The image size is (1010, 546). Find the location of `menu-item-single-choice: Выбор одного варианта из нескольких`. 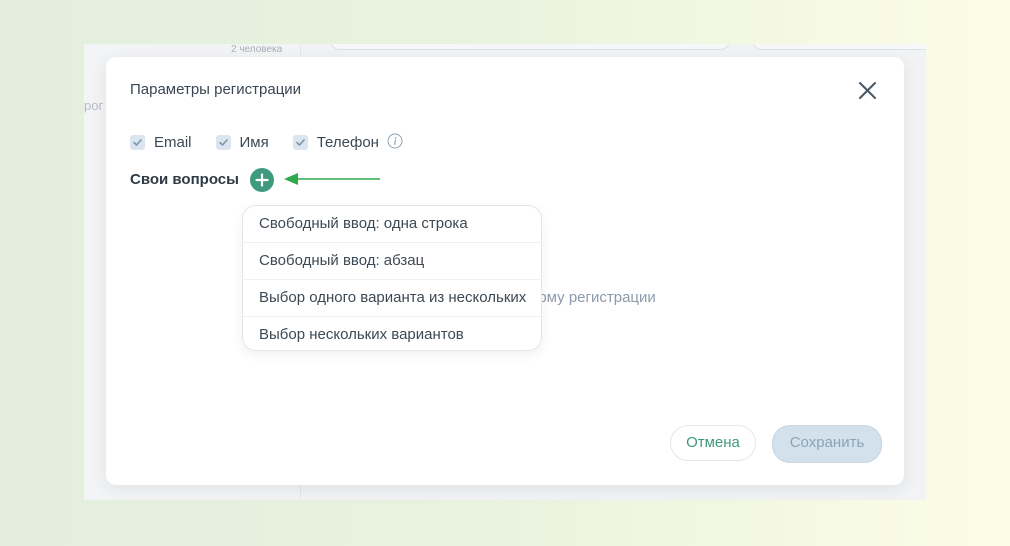

menu-item-single-choice: Выбор одного варианта из нескольких is located at coordinates (392, 298).